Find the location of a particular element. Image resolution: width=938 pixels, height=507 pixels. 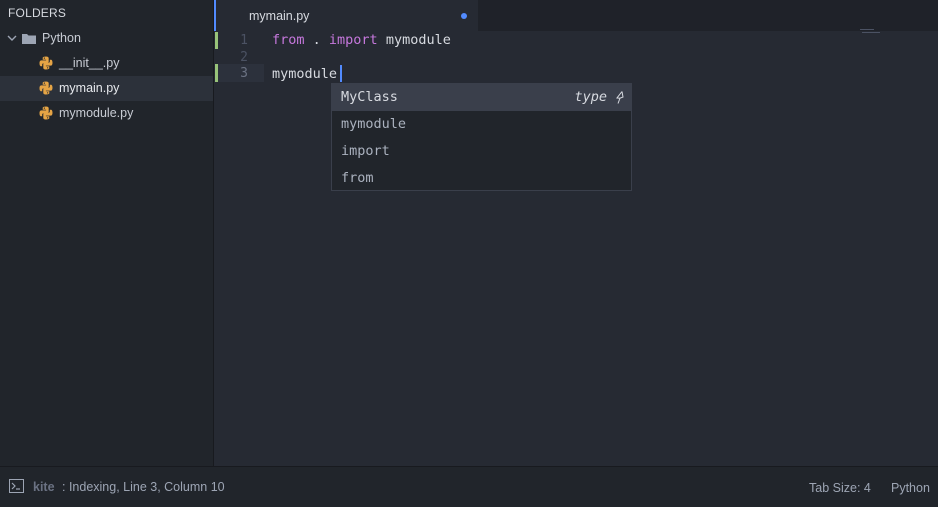

tab-mymain: mymain.py is located at coordinates (346, 15).